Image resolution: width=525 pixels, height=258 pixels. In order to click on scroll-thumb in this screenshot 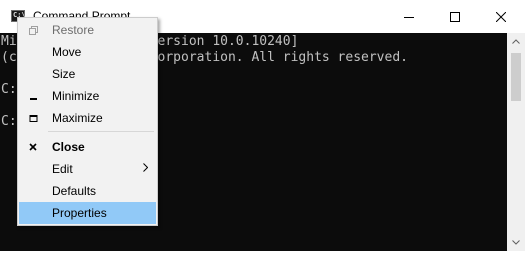, I will do `click(516, 77)`.